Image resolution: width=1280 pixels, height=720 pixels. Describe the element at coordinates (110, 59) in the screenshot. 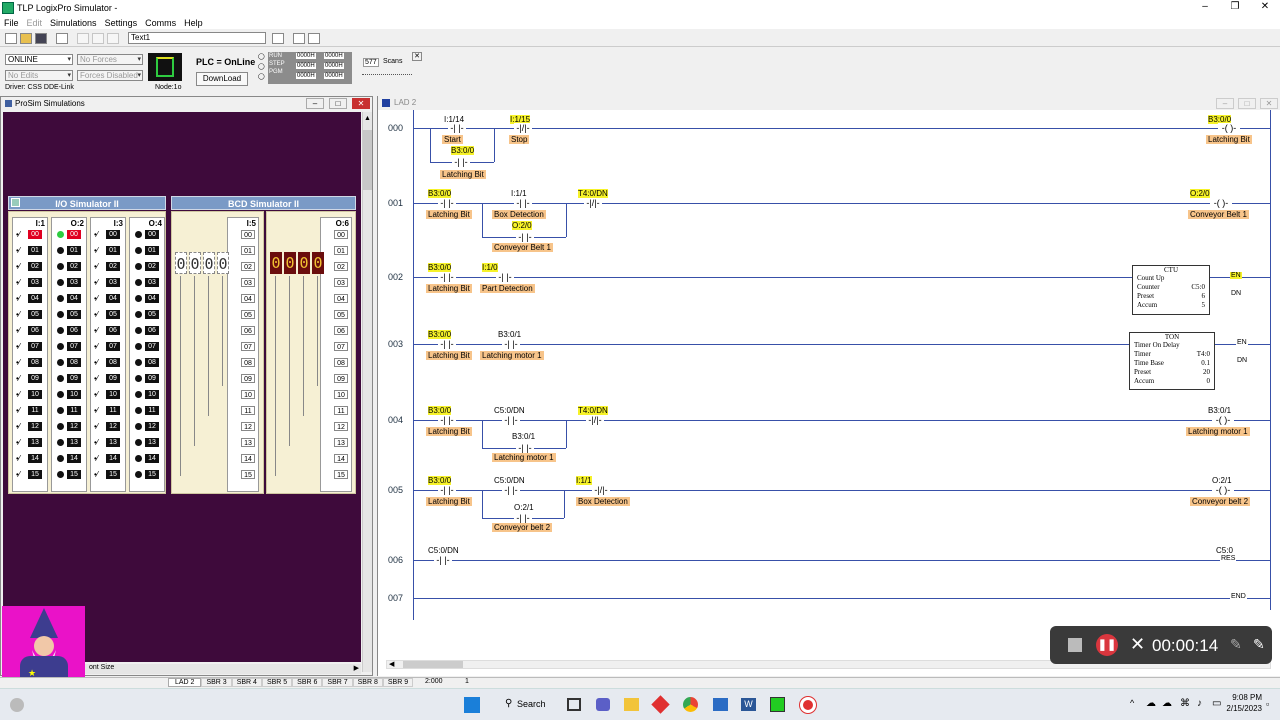

I see `forces-select: No Forces` at that location.